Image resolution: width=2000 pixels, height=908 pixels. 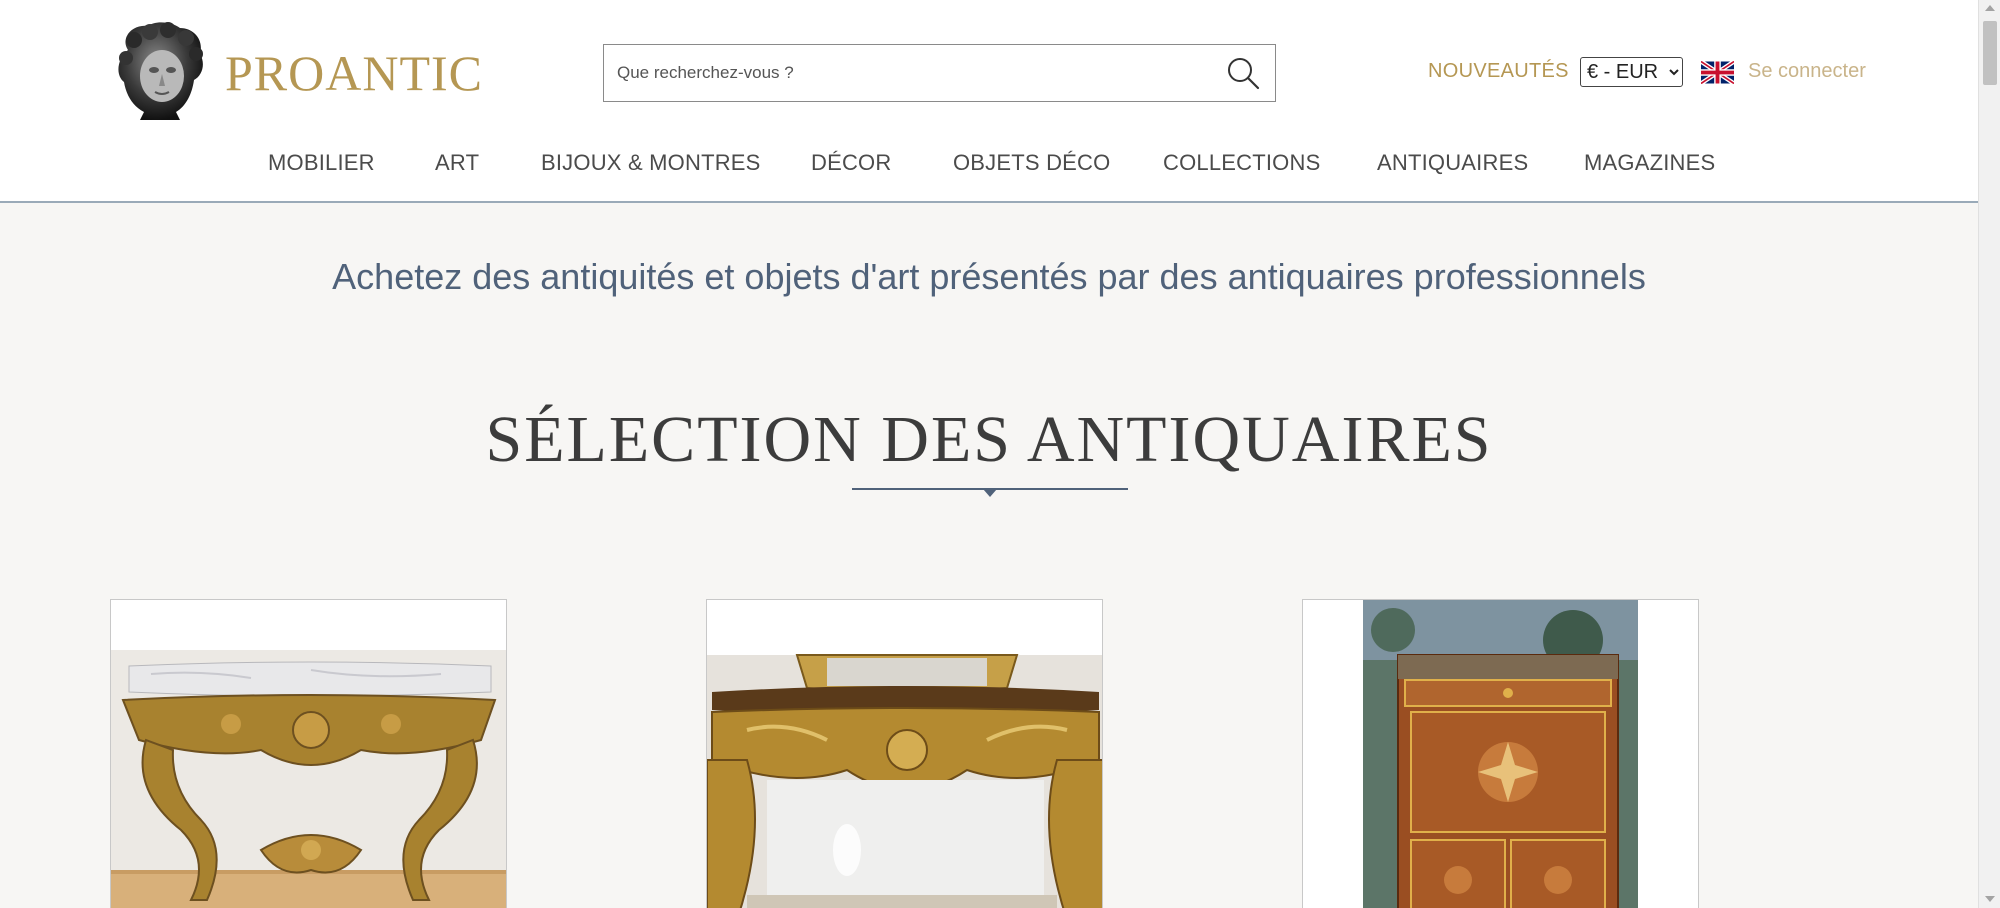 What do you see at coordinates (1990, 8) in the screenshot?
I see `scroll-up-arrow` at bounding box center [1990, 8].